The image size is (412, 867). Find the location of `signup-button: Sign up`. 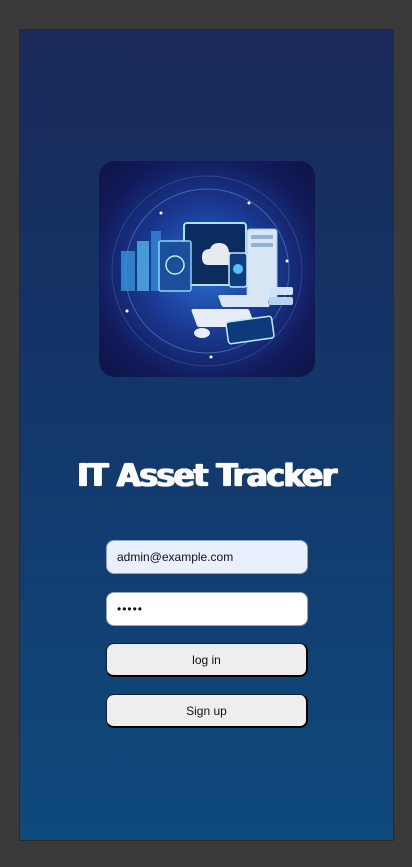

signup-button: Sign up is located at coordinates (207, 711).